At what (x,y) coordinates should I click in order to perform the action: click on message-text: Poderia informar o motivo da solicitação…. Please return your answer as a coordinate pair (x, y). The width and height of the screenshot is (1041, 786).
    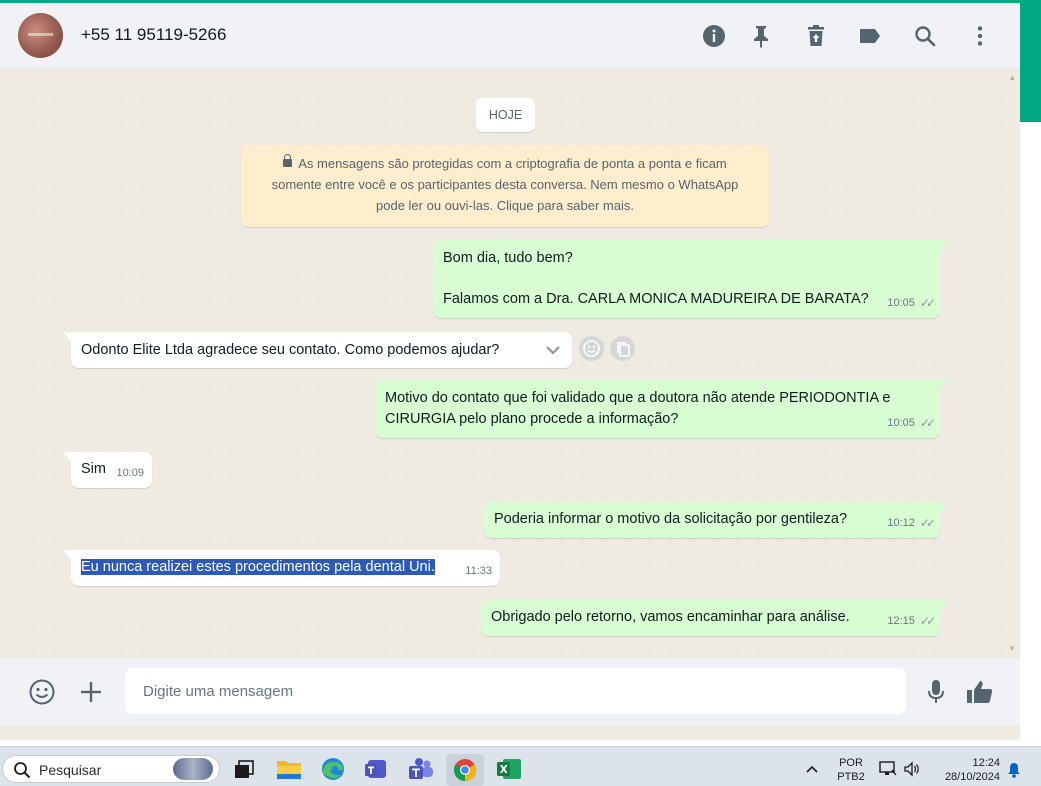
    Looking at the image, I should click on (671, 519).